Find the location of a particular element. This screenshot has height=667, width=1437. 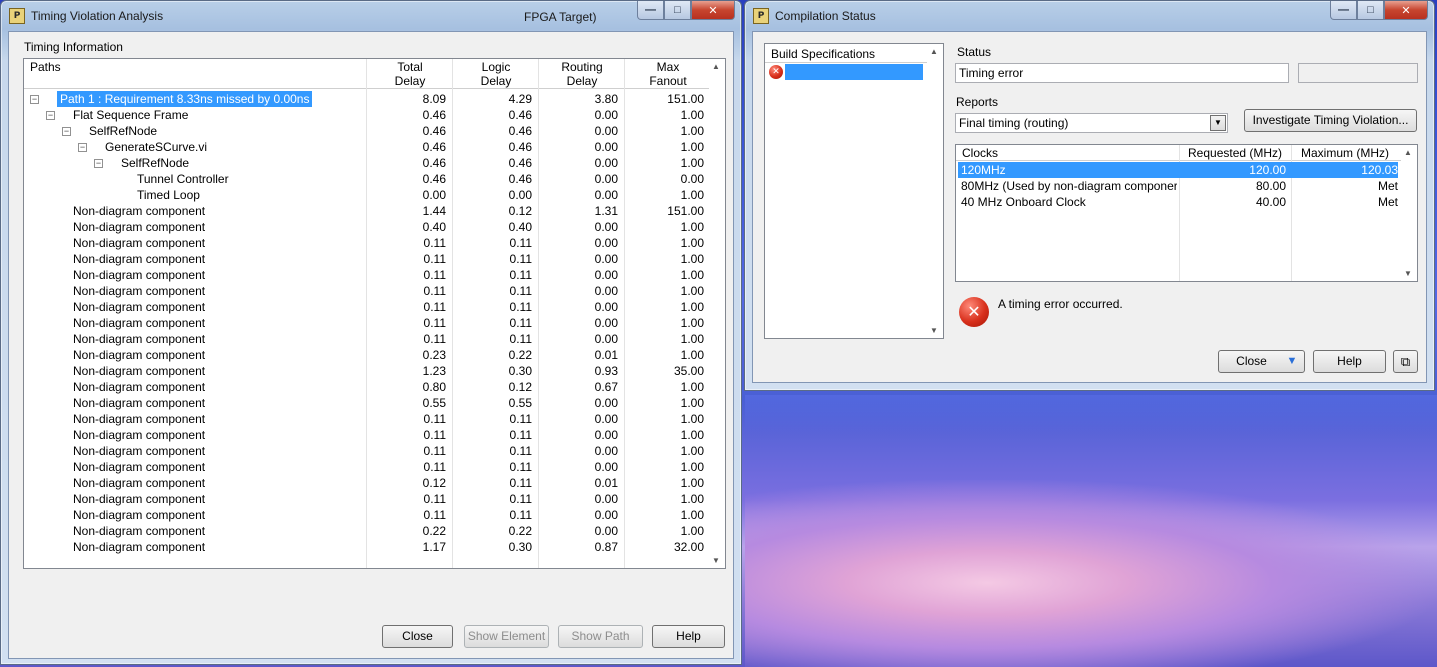

table-row: Non-diagram component 0.22 0.22 0.00 1.00 is located at coordinates (367, 531).